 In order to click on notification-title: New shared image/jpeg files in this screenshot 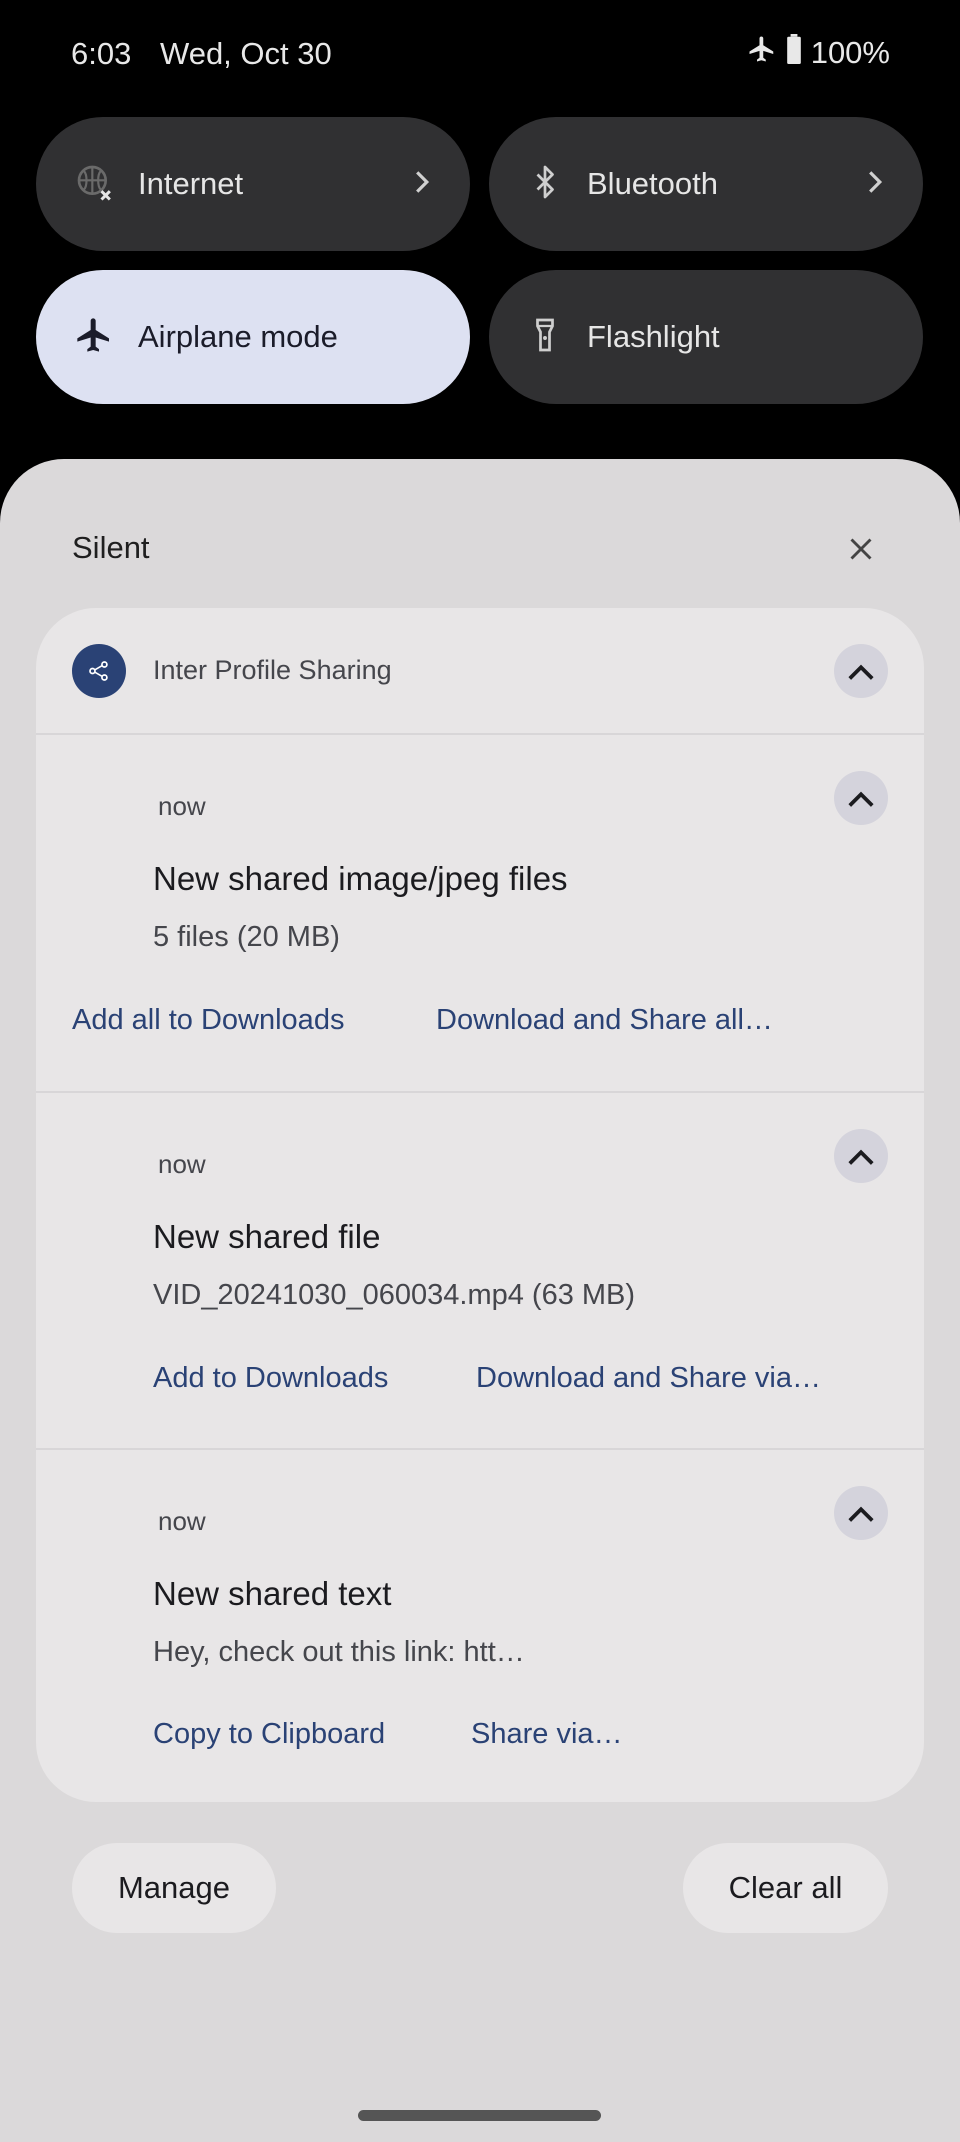, I will do `click(360, 878)`.